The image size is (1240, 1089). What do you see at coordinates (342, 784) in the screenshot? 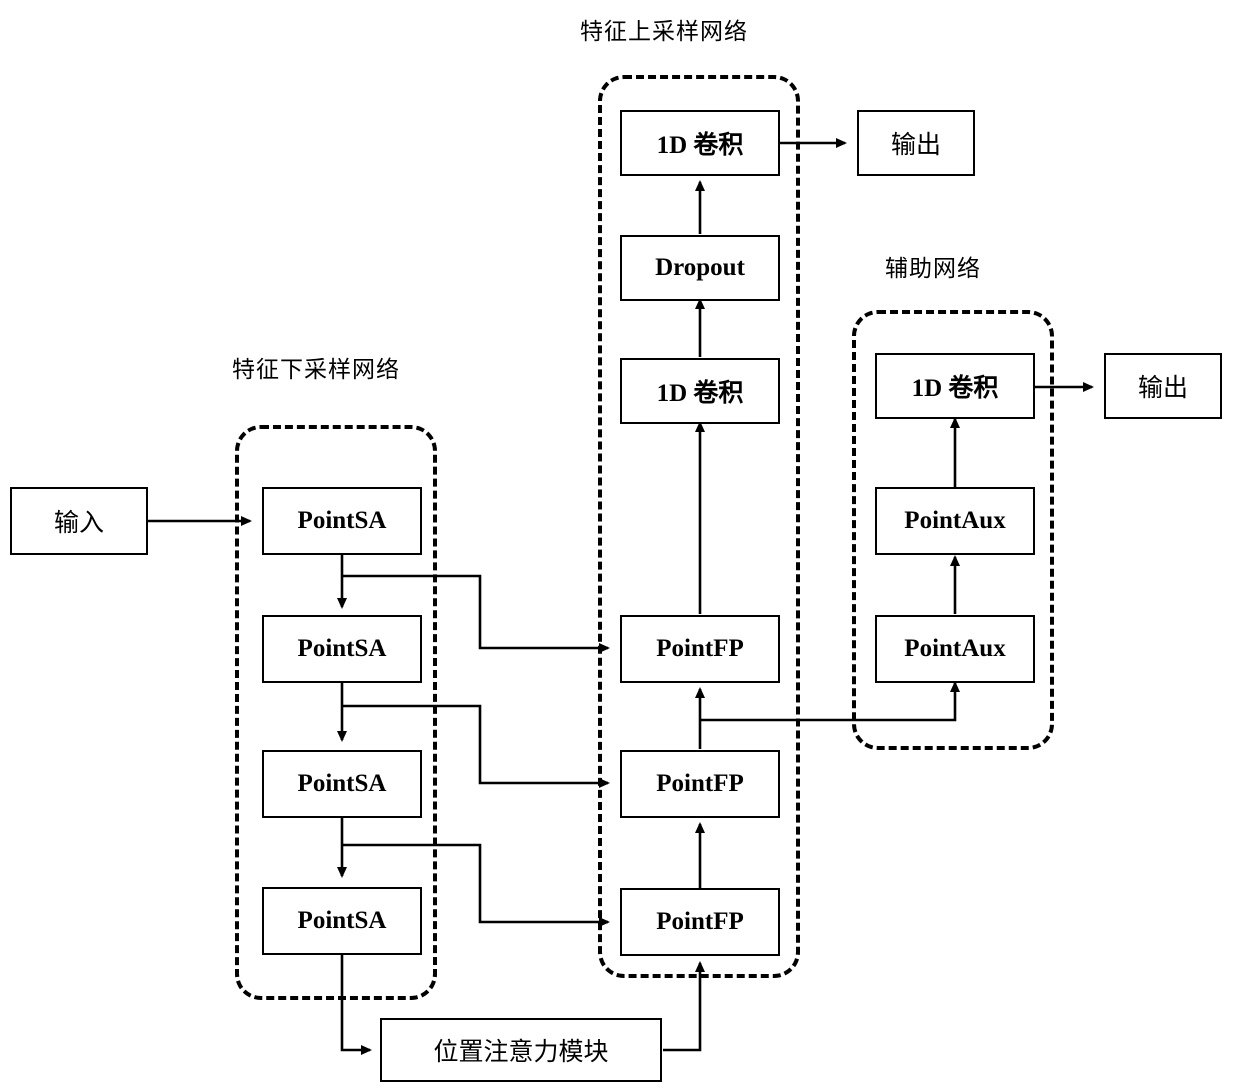
I see `node-pointsa-3: PointSA` at bounding box center [342, 784].